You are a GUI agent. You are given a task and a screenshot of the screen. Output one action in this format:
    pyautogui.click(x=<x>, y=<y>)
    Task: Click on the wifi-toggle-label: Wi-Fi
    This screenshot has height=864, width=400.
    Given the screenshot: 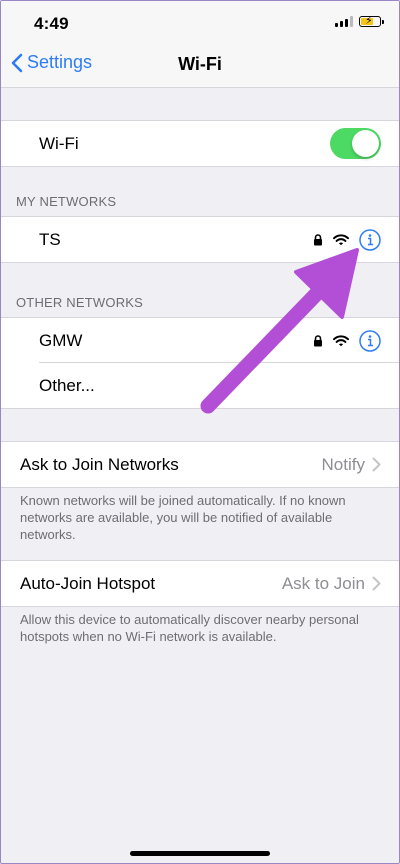 What is the action you would take?
    pyautogui.click(x=59, y=143)
    